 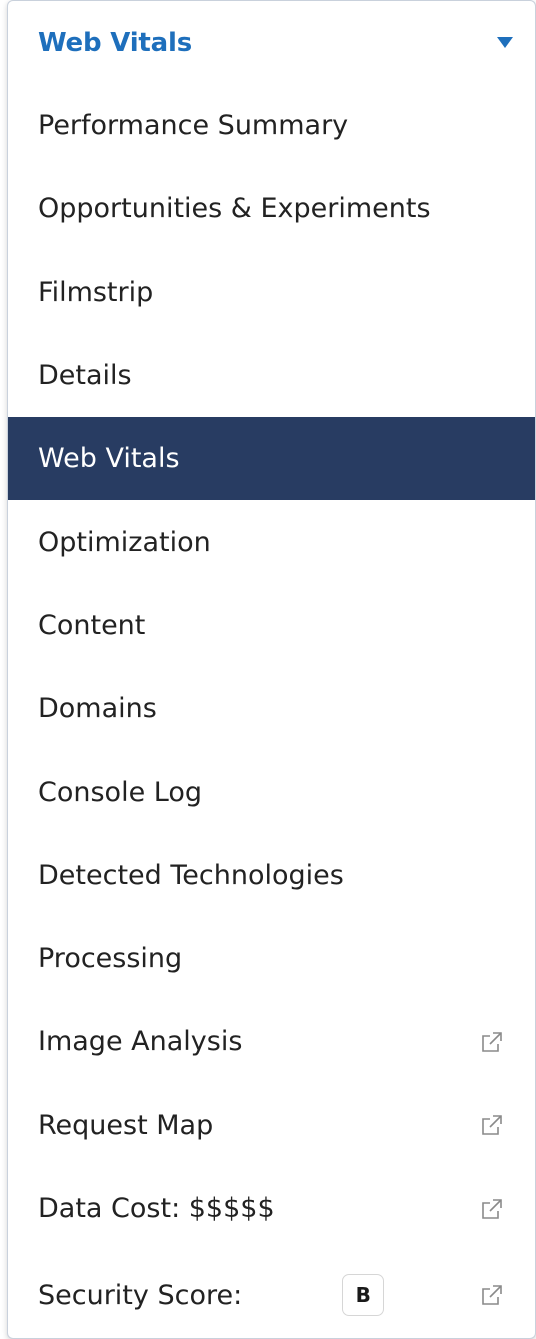 I want to click on menu-item-label: Console Log, so click(x=120, y=792).